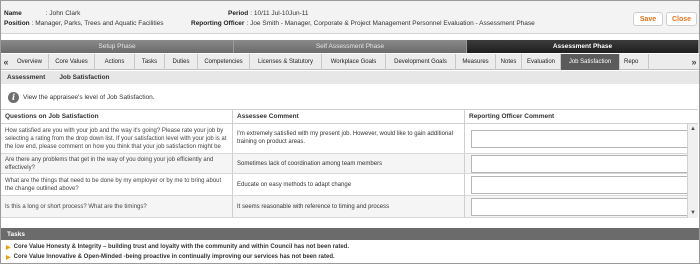 The height and width of the screenshot is (264, 700). What do you see at coordinates (634, 62) in the screenshot?
I see `tab-reports: Repo` at bounding box center [634, 62].